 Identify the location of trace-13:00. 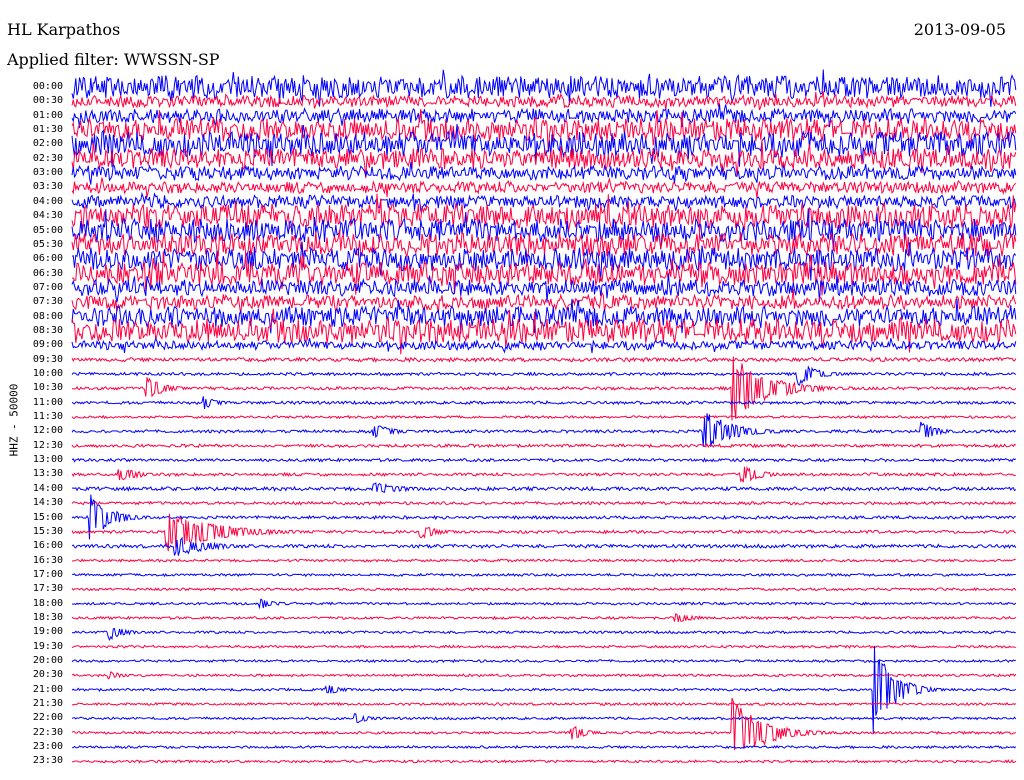
(544, 460).